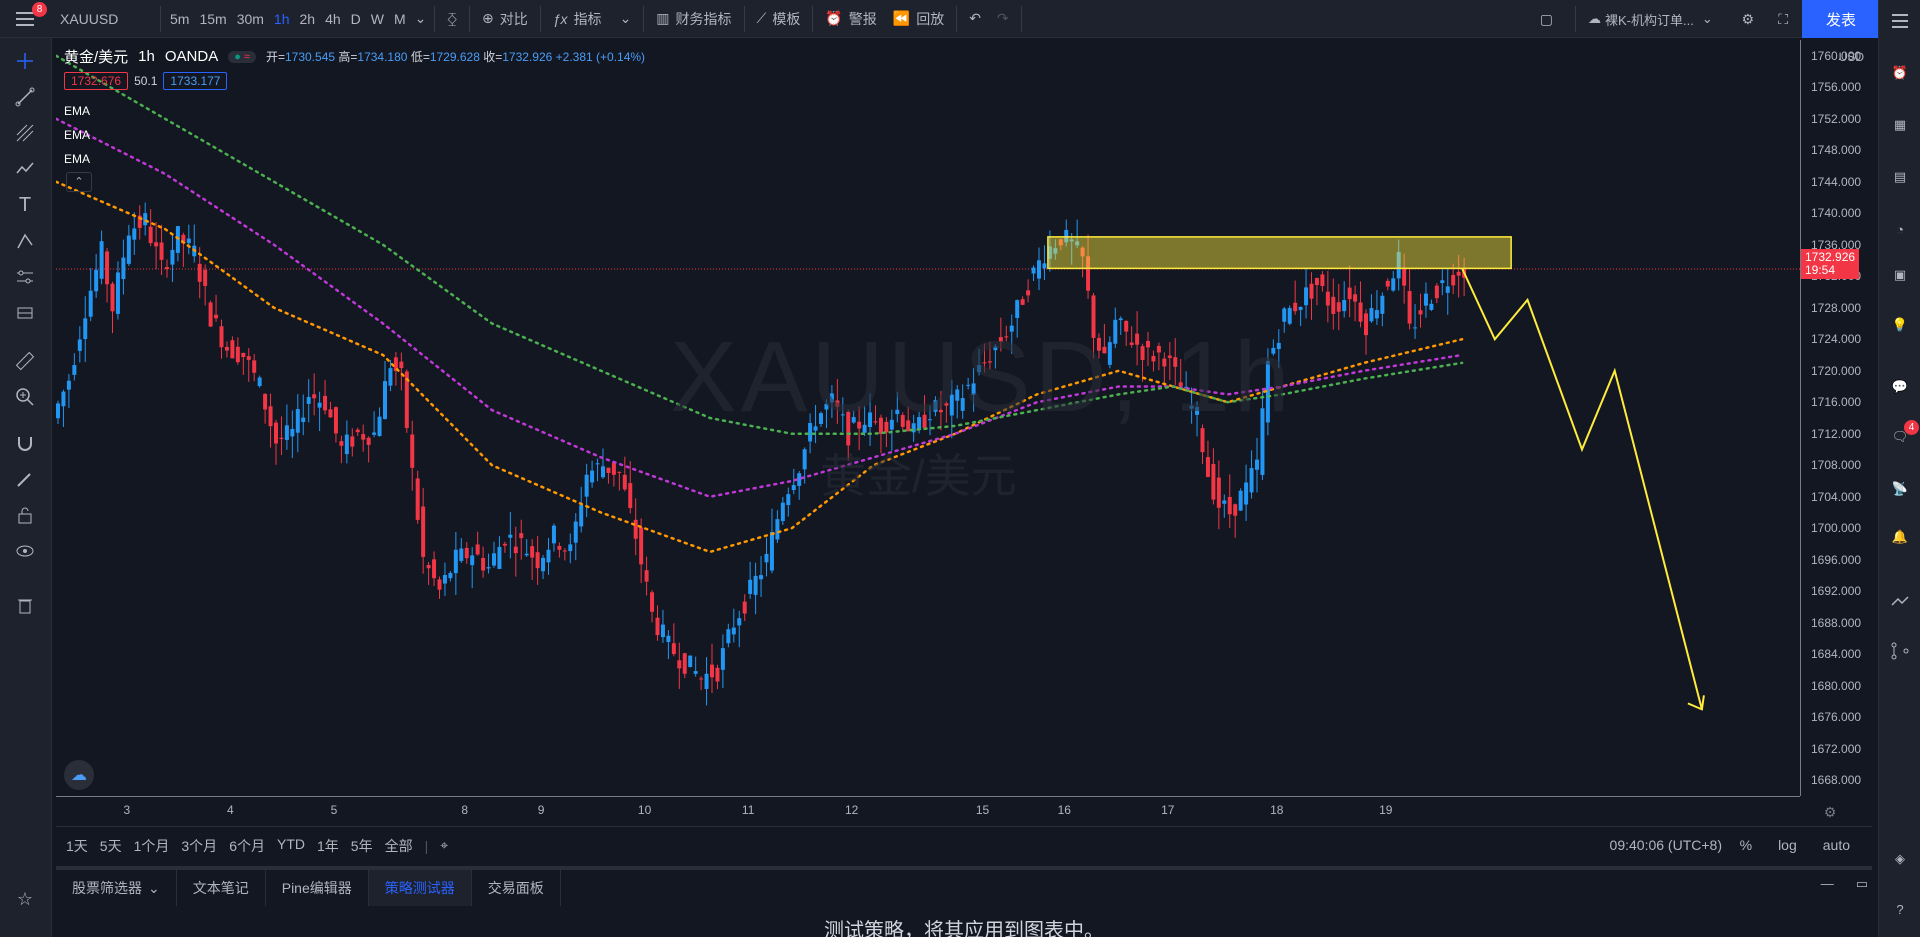 Image resolution: width=1920 pixels, height=937 pixels. What do you see at coordinates (1903, 435) in the screenshot?
I see `private-chats-button: 🗨 4` at bounding box center [1903, 435].